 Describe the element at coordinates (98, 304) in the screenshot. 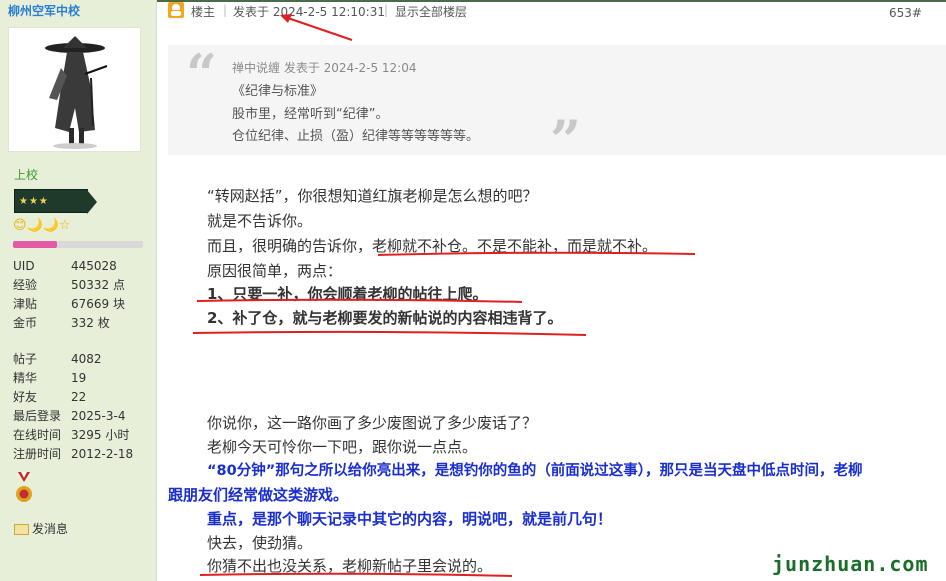

I see `stat-value: 67669 块` at that location.